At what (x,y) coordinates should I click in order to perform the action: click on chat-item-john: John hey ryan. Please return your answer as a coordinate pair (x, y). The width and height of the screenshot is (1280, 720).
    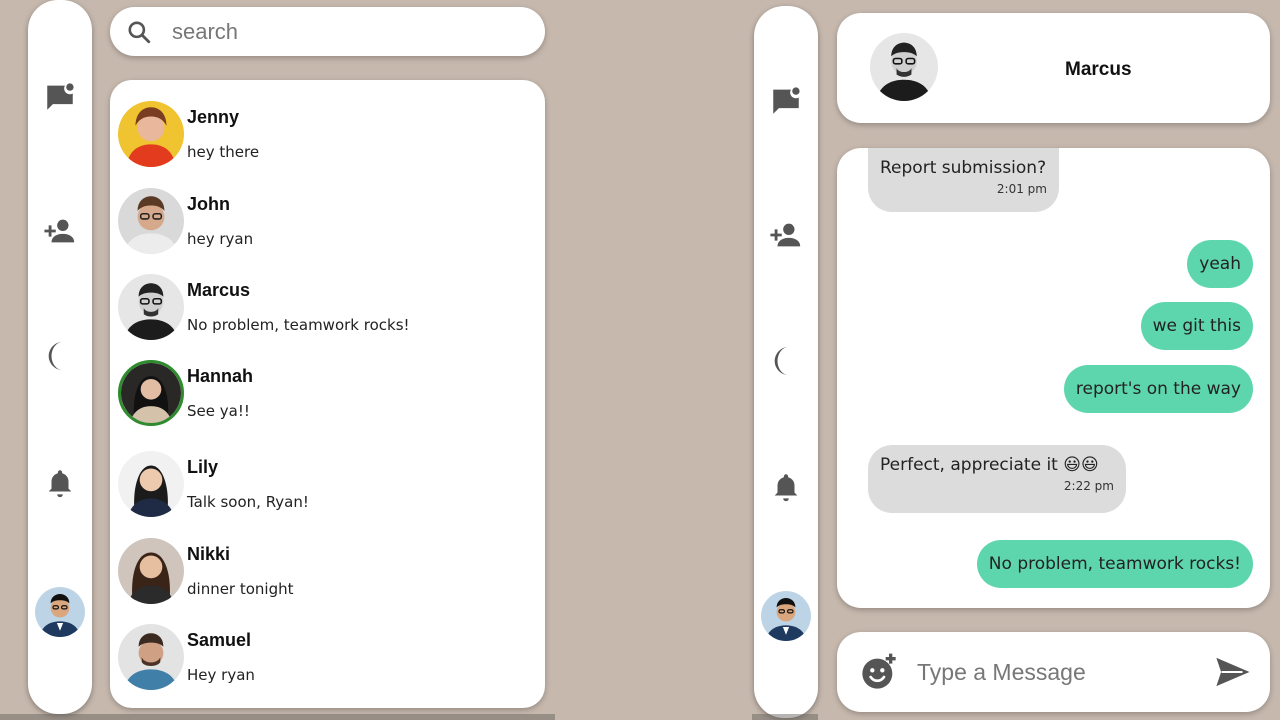
    Looking at the image, I should click on (328, 221).